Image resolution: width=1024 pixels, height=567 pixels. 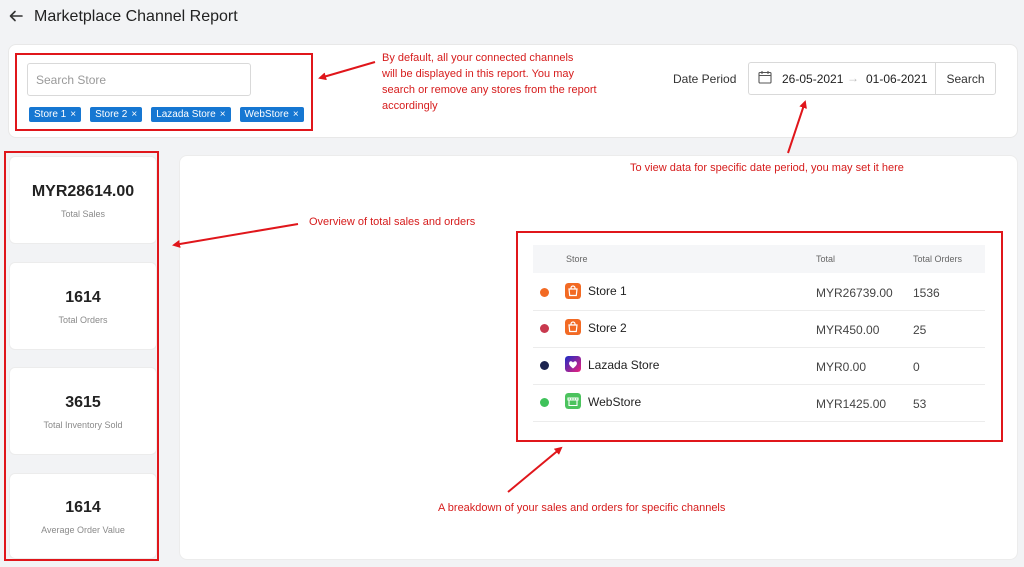 What do you see at coordinates (235, 235) in the screenshot?
I see `arrow-to-stats` at bounding box center [235, 235].